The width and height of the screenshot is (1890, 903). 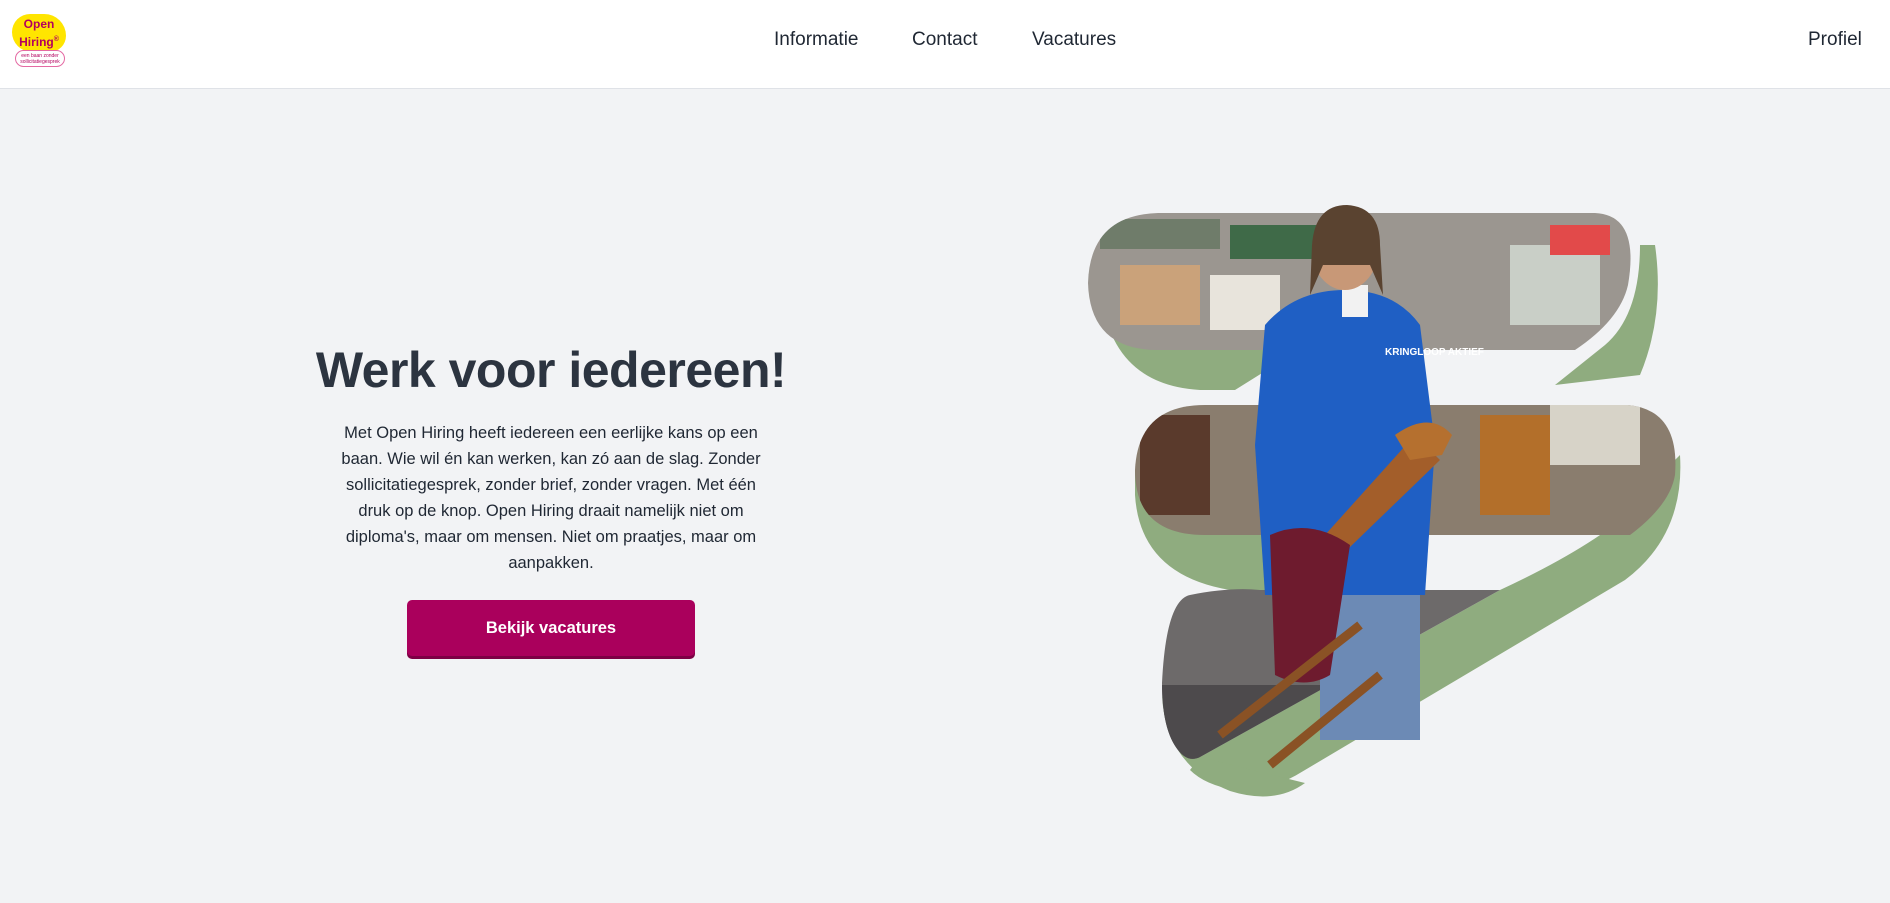 What do you see at coordinates (39, 33) in the screenshot?
I see `logo-badge: Open Hiring®` at bounding box center [39, 33].